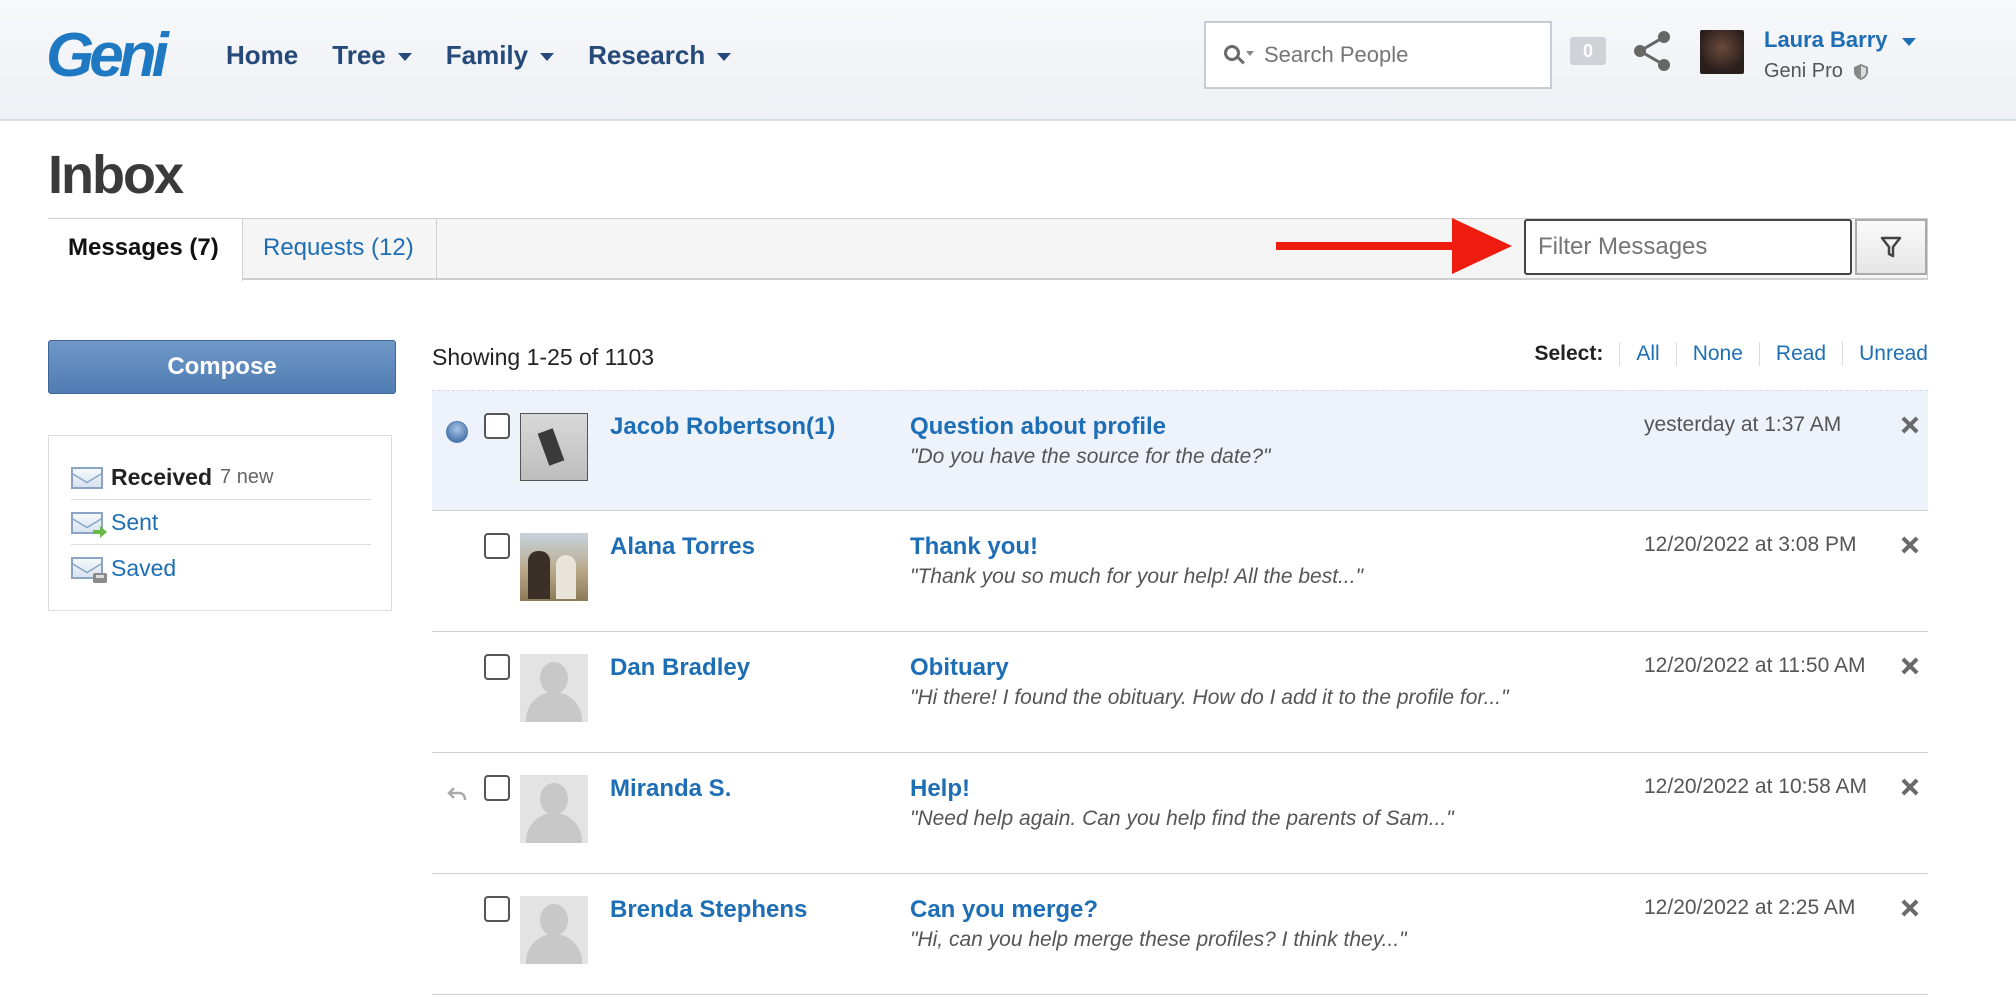 The image size is (2016, 998). What do you see at coordinates (221, 568) in the screenshot?
I see `folder-saved: Saved` at bounding box center [221, 568].